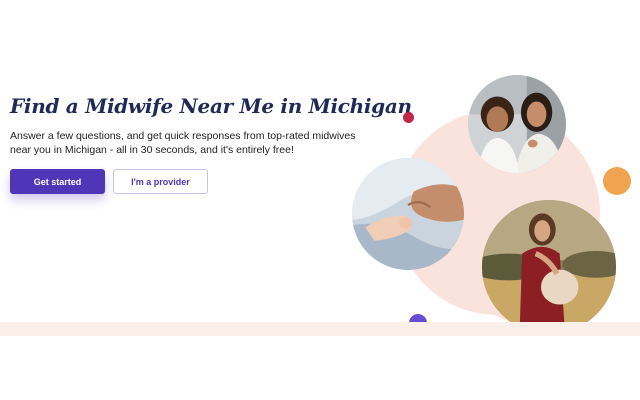  Describe the element at coordinates (517, 124) in the screenshot. I see `child-and-mother-photo` at that location.